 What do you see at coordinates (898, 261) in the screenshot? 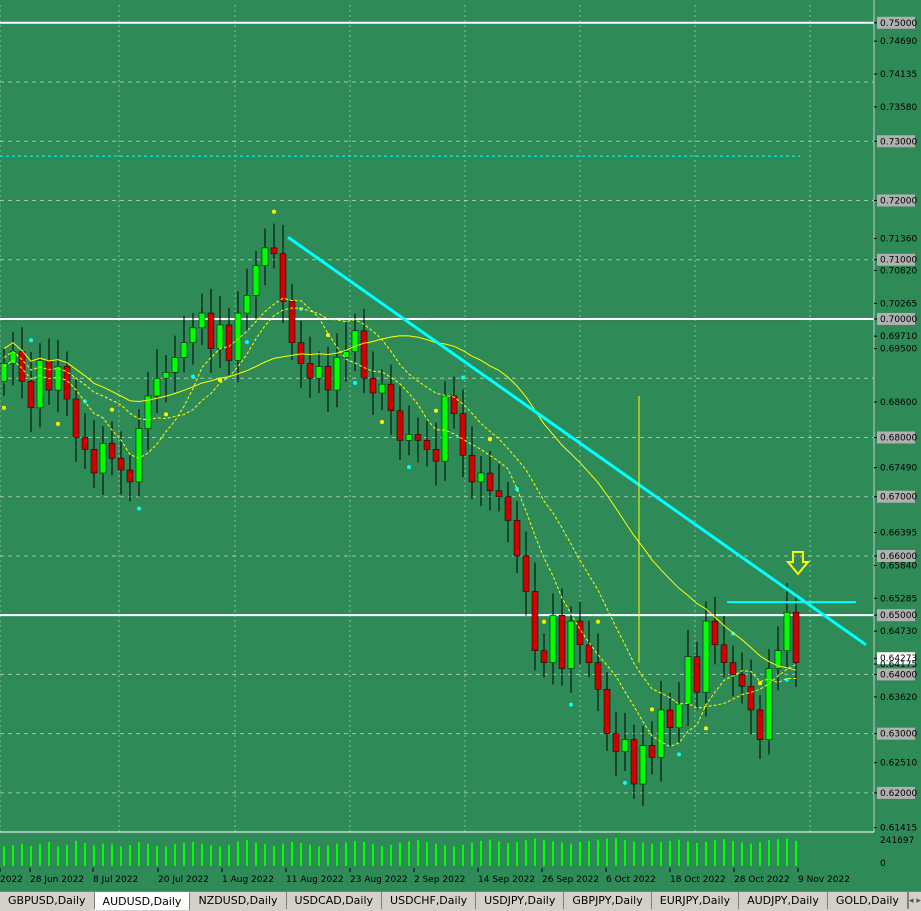
I see `price-level-label: 0.71000` at bounding box center [898, 261].